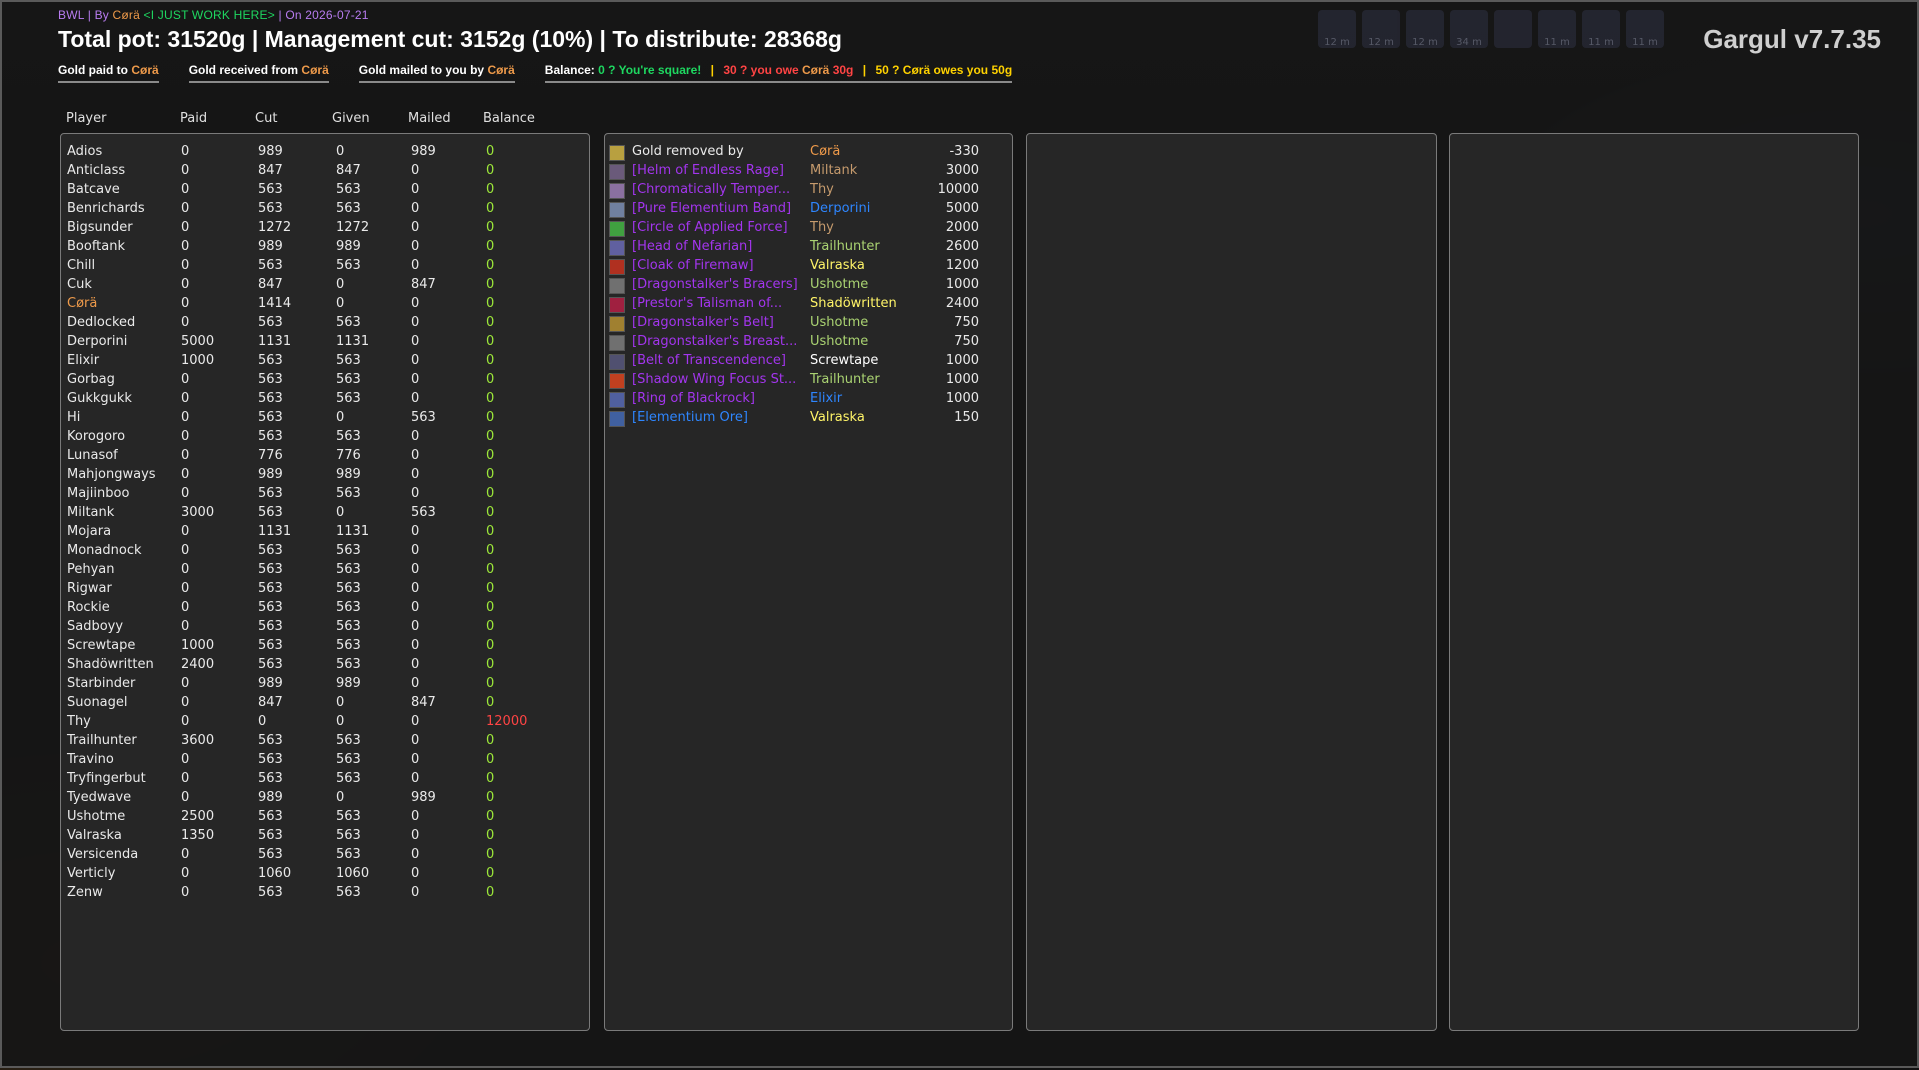 The height and width of the screenshot is (1070, 1919). I want to click on buff-icon: 34 m, so click(1469, 29).